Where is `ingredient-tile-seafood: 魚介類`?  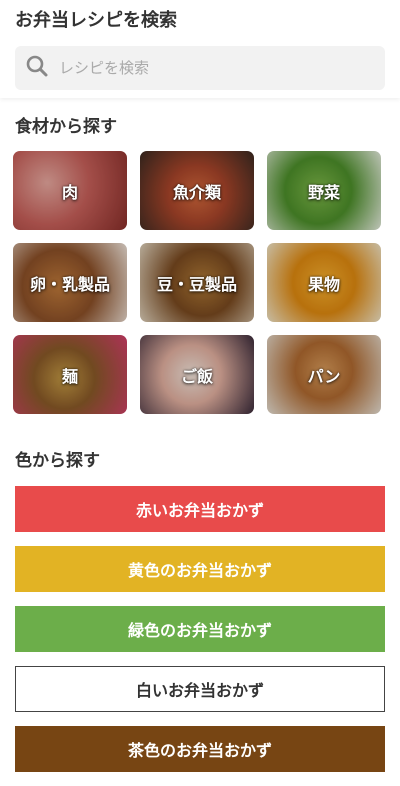 ingredient-tile-seafood: 魚介類 is located at coordinates (197, 190).